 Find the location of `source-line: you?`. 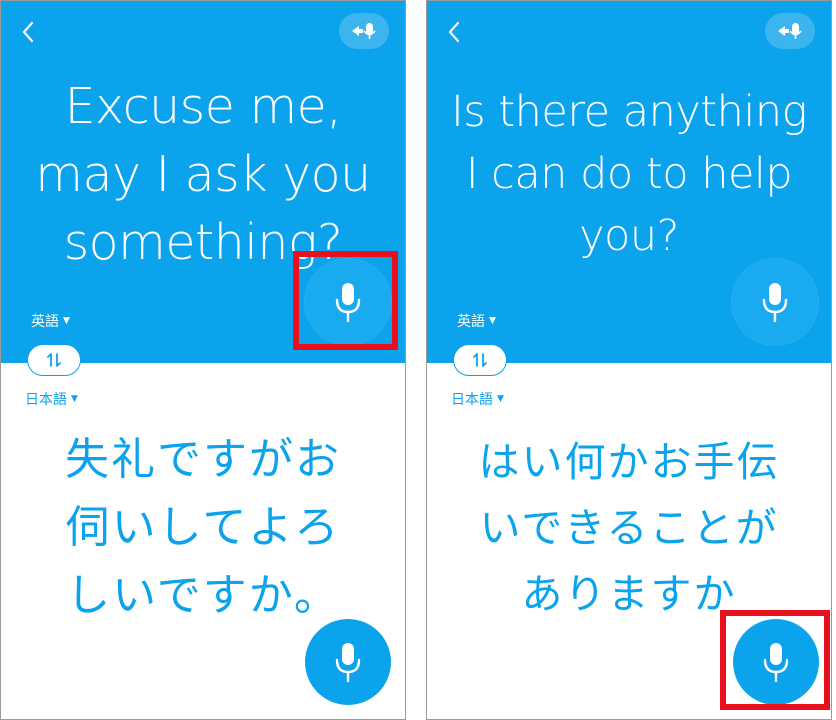

source-line: you? is located at coordinates (629, 236).